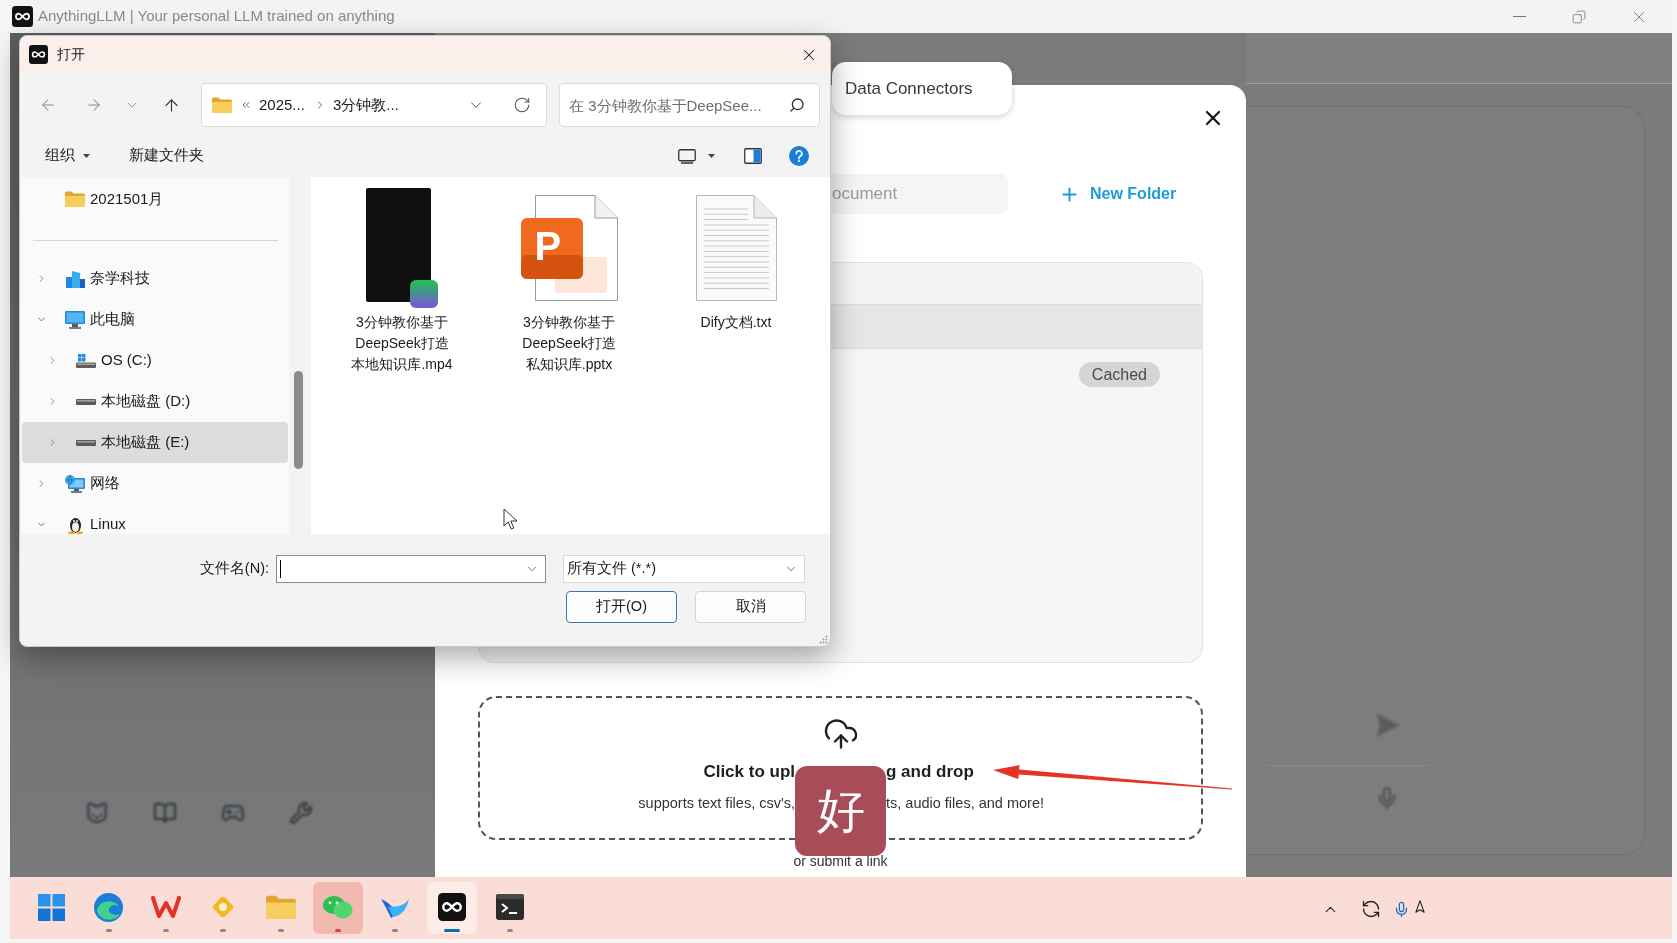 This screenshot has width=1677, height=943. I want to click on preview-pane-icon, so click(753, 156).